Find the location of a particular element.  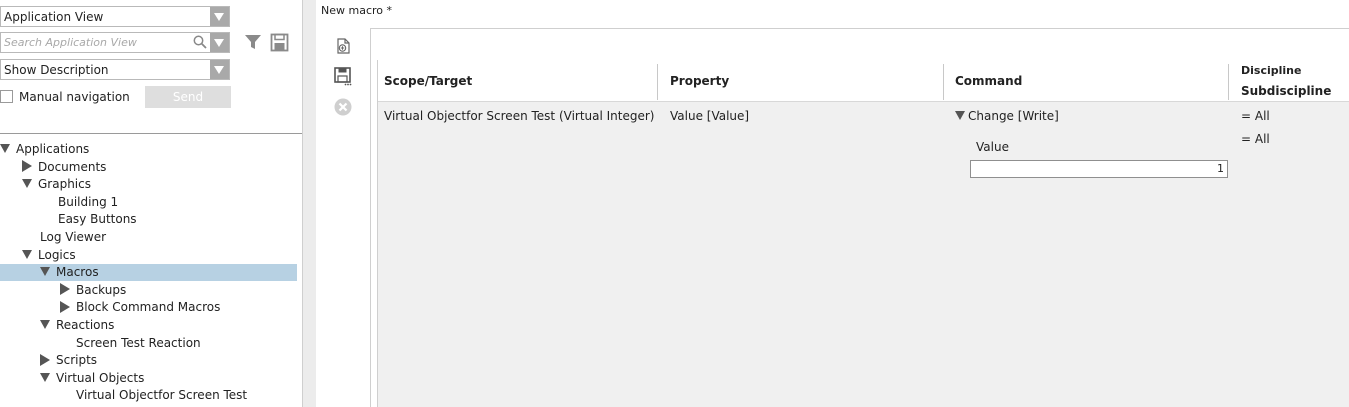

parameter-label: Value is located at coordinates (992, 147).